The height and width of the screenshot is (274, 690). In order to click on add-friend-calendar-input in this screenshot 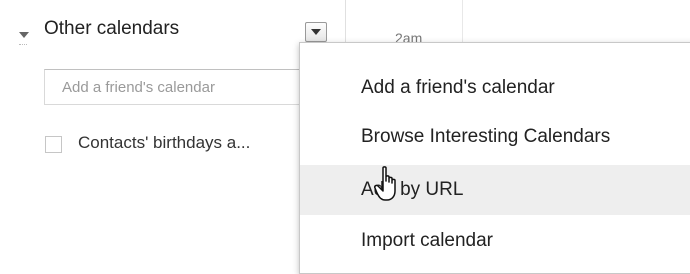, I will do `click(173, 87)`.